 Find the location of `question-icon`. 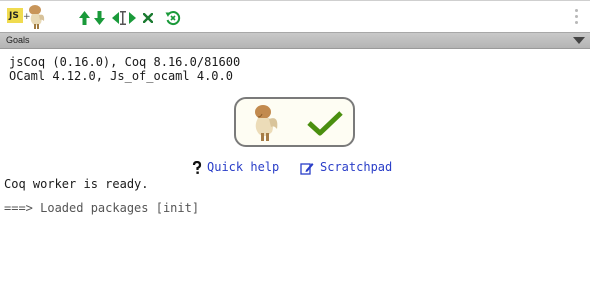

question-icon is located at coordinates (197, 167).